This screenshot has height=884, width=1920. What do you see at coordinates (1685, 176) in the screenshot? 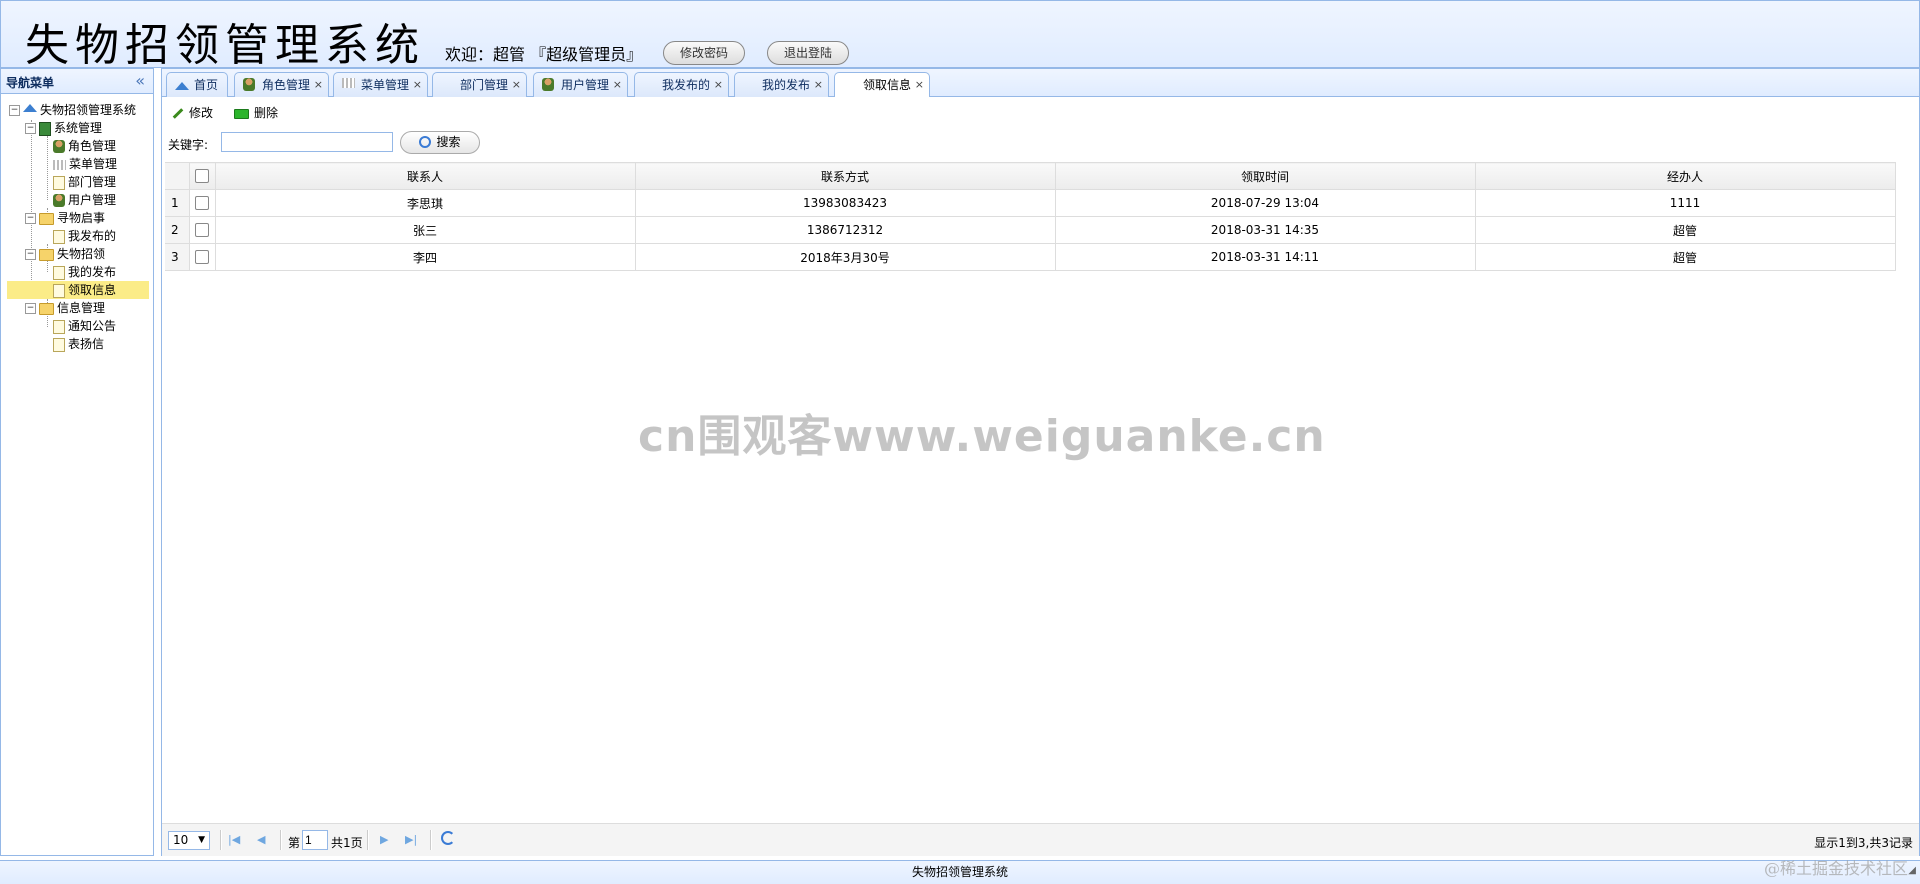
I see `column-header-handler: 经办人` at bounding box center [1685, 176].